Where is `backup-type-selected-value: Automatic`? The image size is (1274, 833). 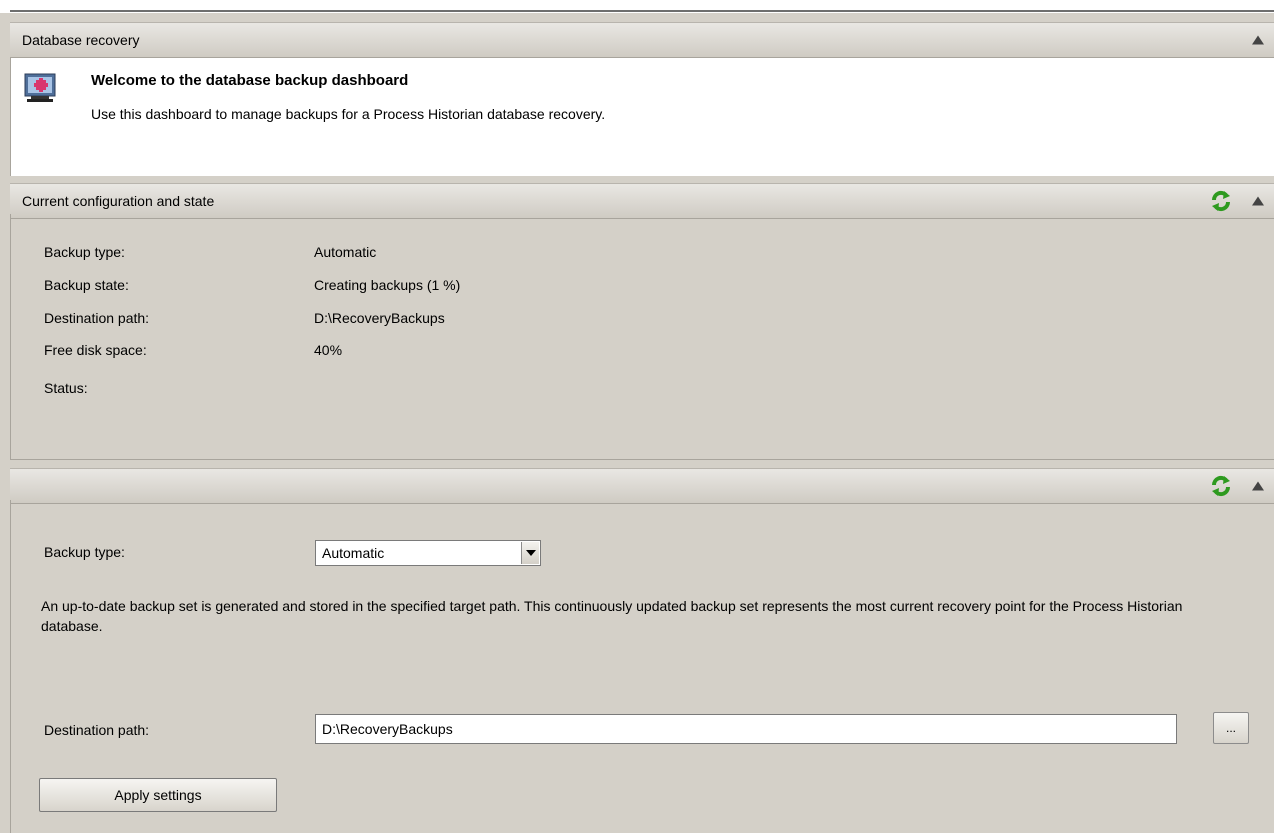 backup-type-selected-value: Automatic is located at coordinates (353, 553).